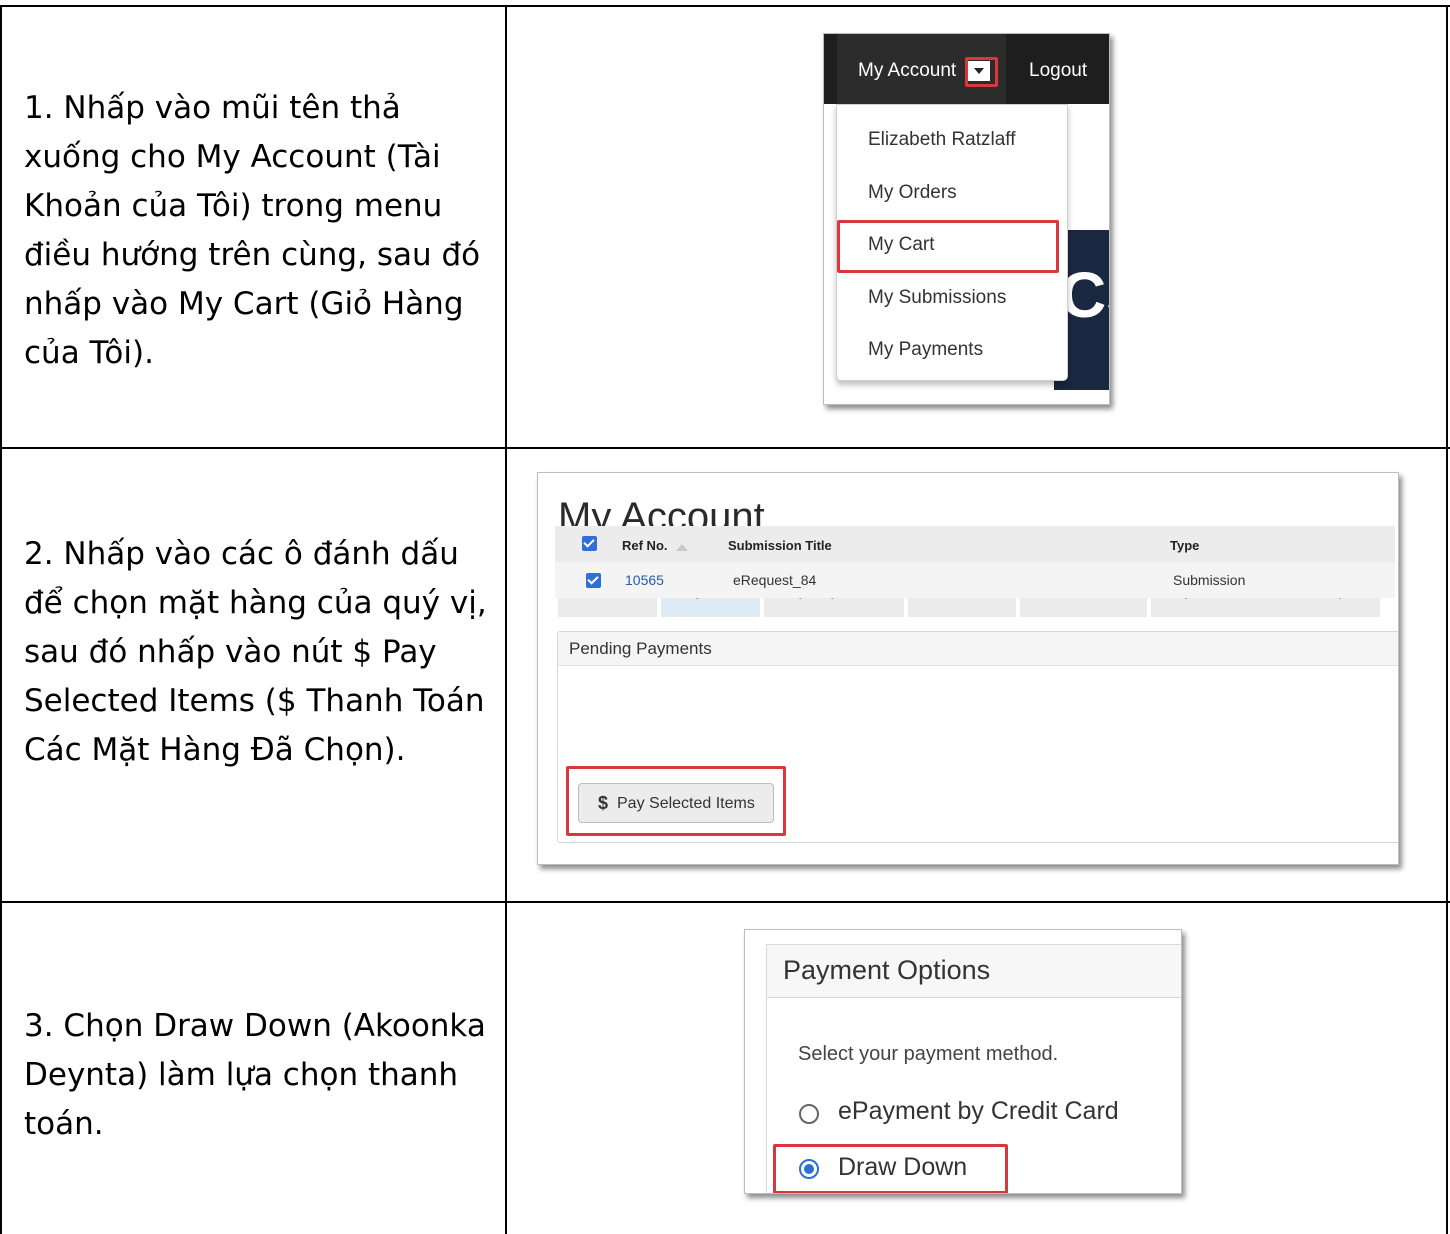 This screenshot has height=1234, width=1450. Describe the element at coordinates (907, 70) in the screenshot. I see `my-account-label: My Account` at that location.